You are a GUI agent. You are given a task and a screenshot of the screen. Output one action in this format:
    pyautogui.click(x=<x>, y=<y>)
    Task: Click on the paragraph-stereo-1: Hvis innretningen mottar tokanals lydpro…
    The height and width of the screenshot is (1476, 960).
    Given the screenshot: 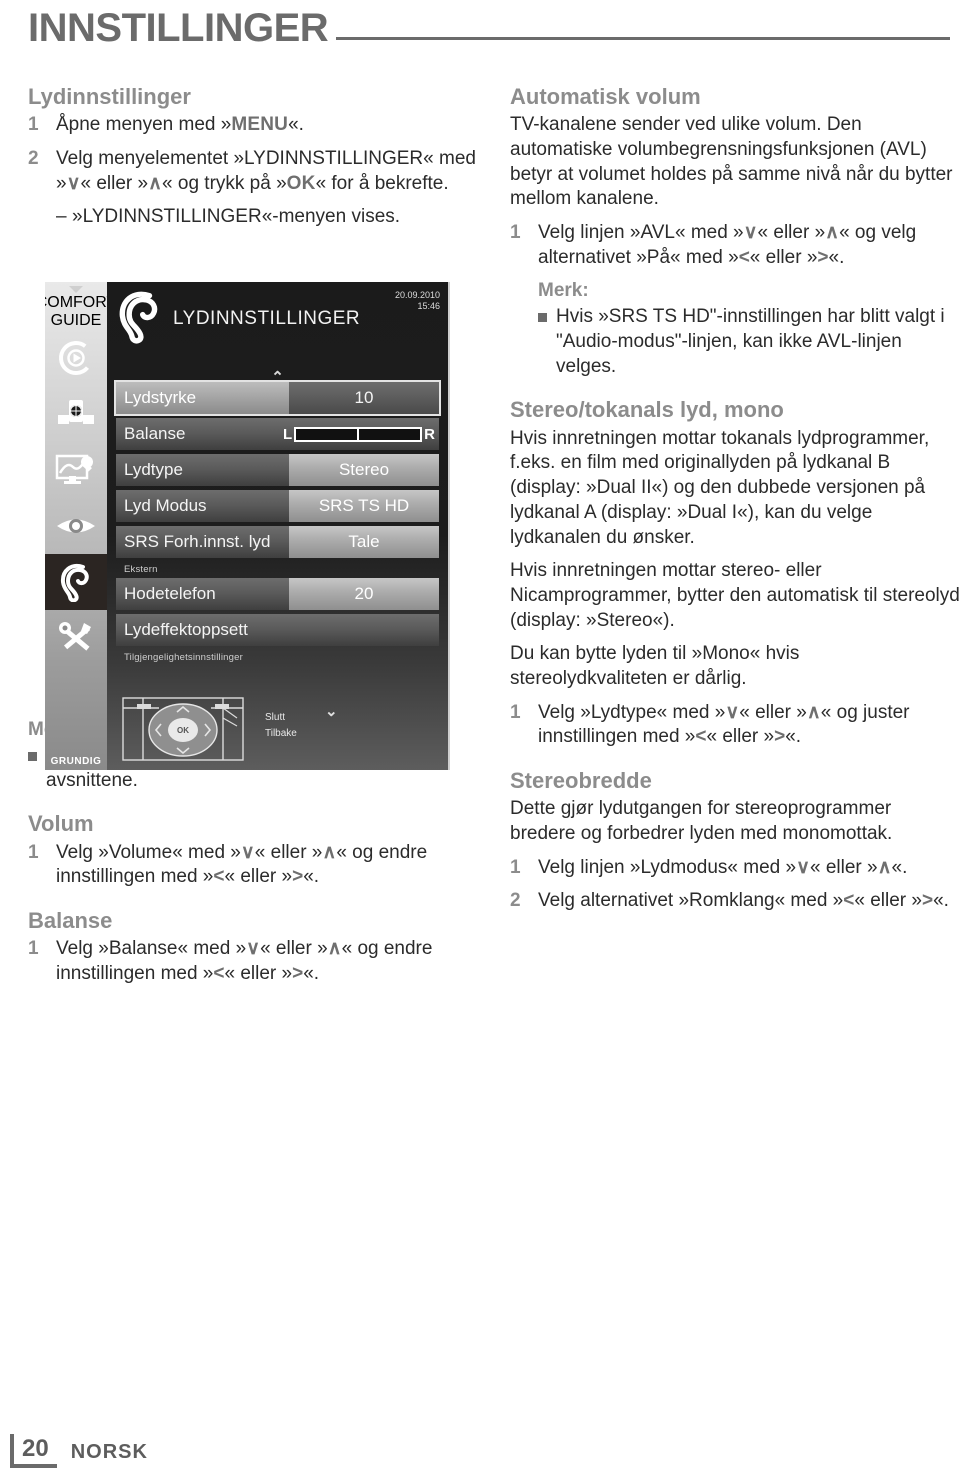 What is the action you would take?
    pyautogui.click(x=720, y=487)
    